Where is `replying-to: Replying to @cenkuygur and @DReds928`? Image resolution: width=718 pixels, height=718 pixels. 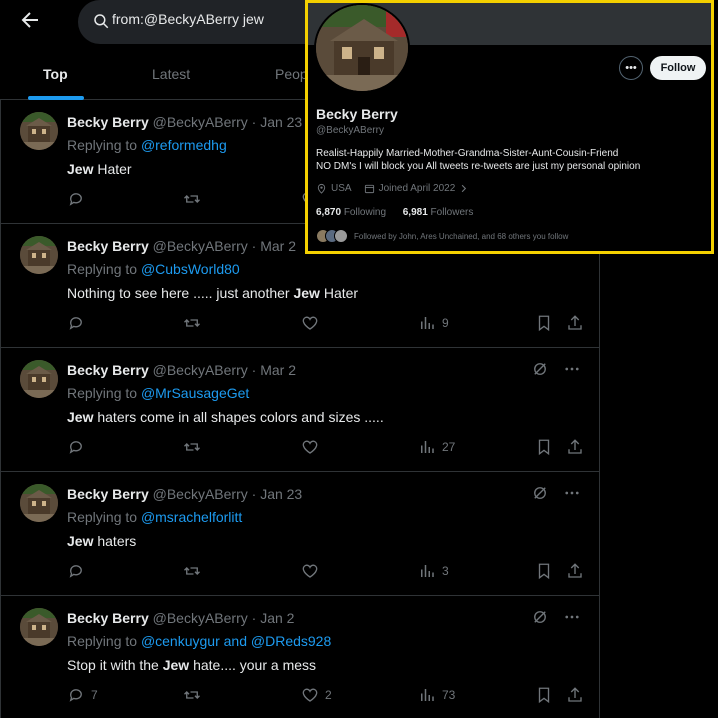
replying-to: Replying to @cenkuygur and @DReds928 is located at coordinates (199, 641).